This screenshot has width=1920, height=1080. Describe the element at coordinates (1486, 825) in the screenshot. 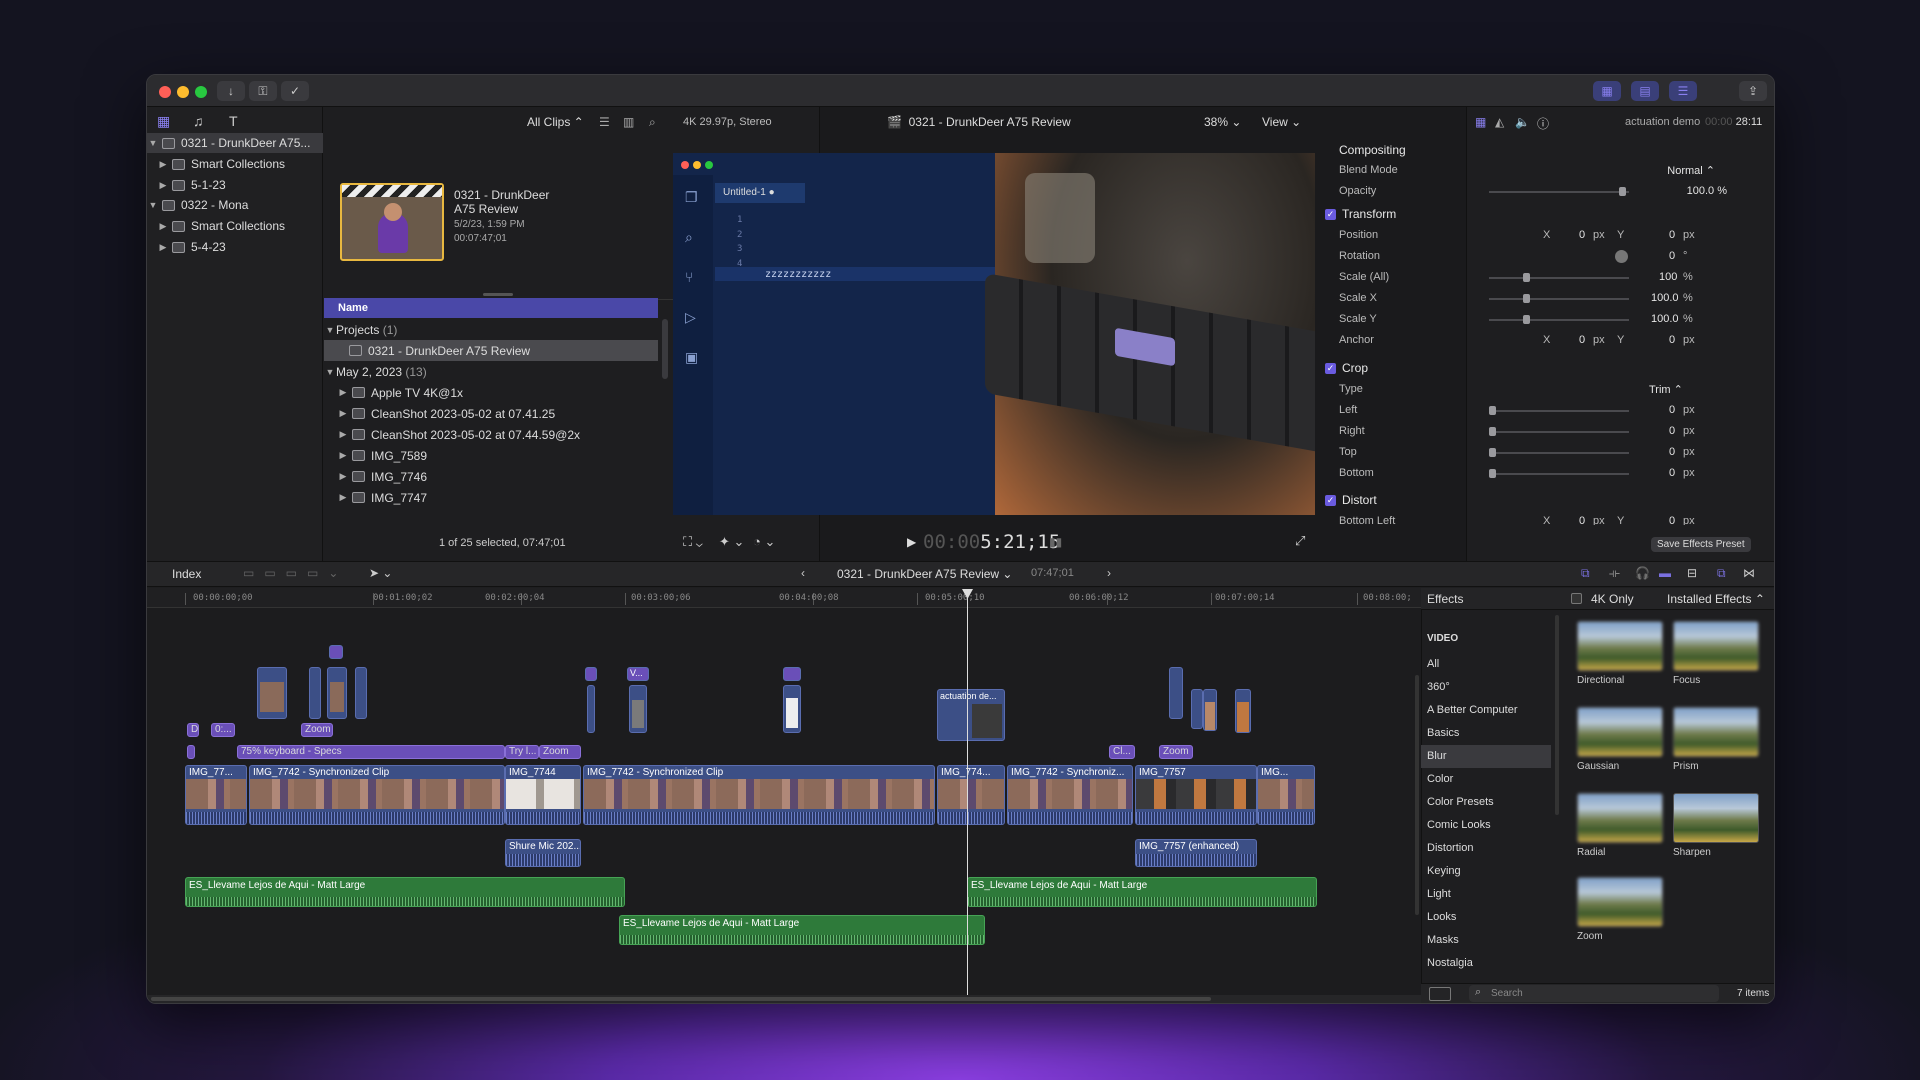

I see `effects-category-item: Comic Looks` at that location.